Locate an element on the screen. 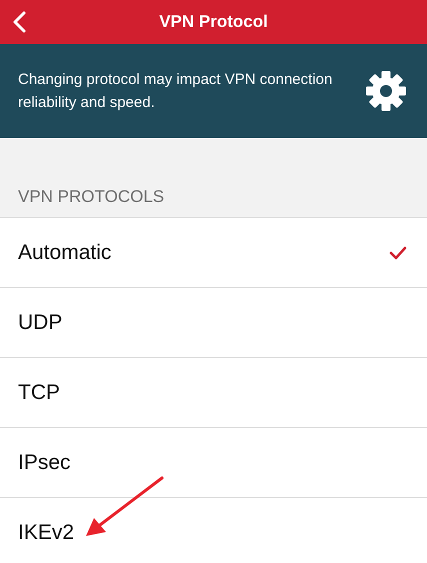  header-title: VPN Protocol is located at coordinates (213, 22).